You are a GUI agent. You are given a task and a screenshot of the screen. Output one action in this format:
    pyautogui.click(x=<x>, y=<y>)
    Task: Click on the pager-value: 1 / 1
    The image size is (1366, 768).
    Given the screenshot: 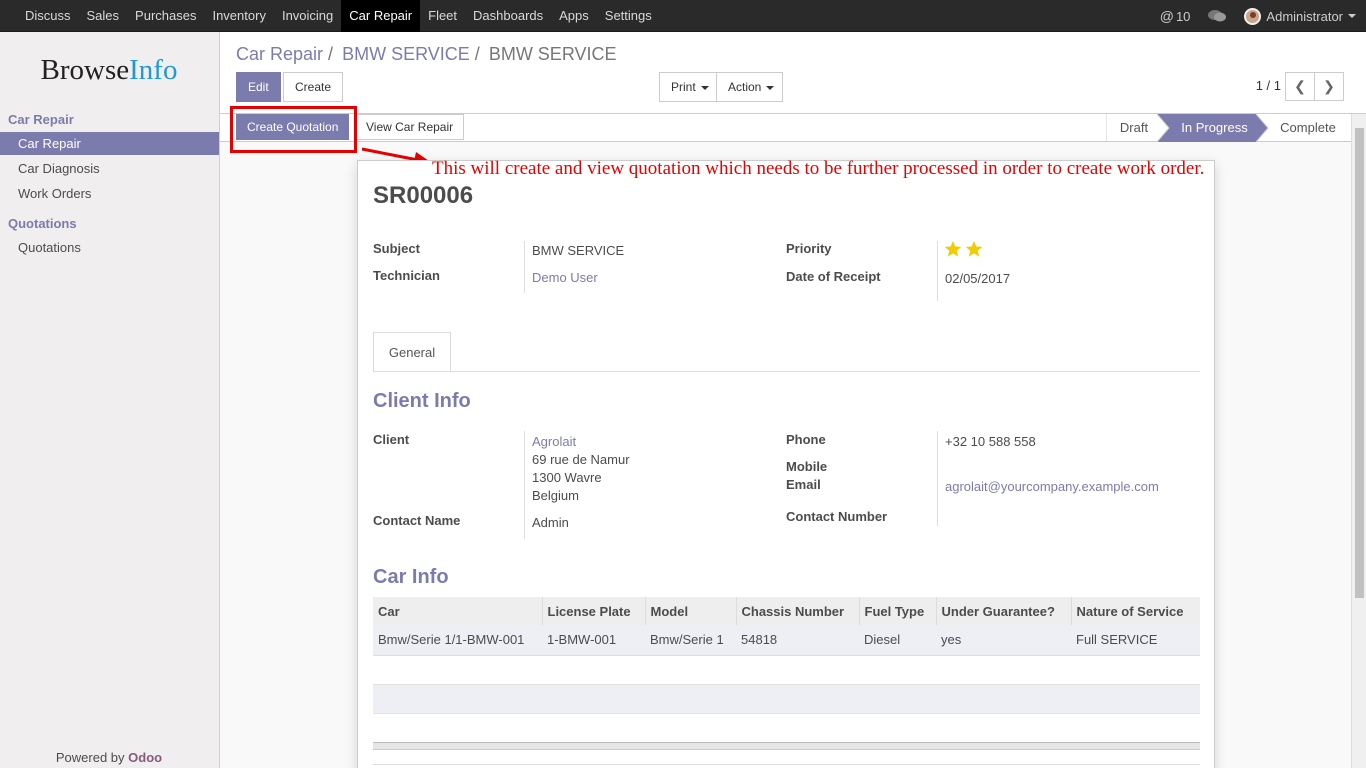 What is the action you would take?
    pyautogui.click(x=1268, y=85)
    